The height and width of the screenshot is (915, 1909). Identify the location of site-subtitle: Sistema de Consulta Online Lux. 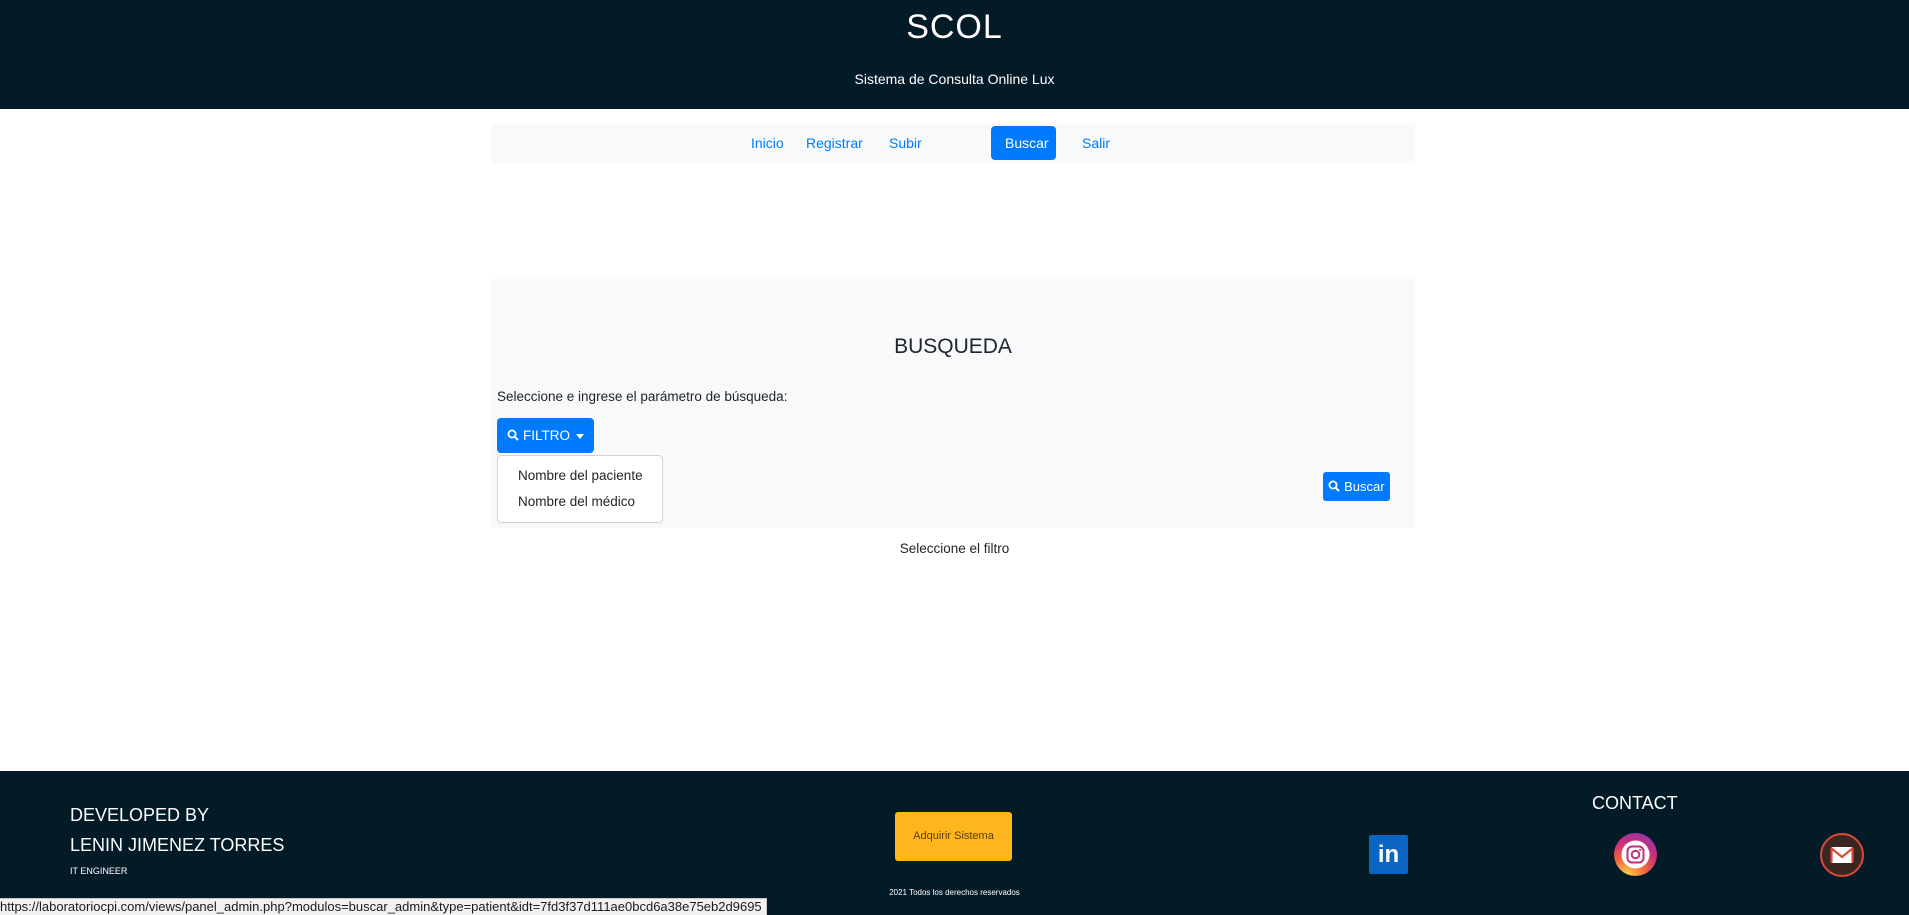
(954, 79).